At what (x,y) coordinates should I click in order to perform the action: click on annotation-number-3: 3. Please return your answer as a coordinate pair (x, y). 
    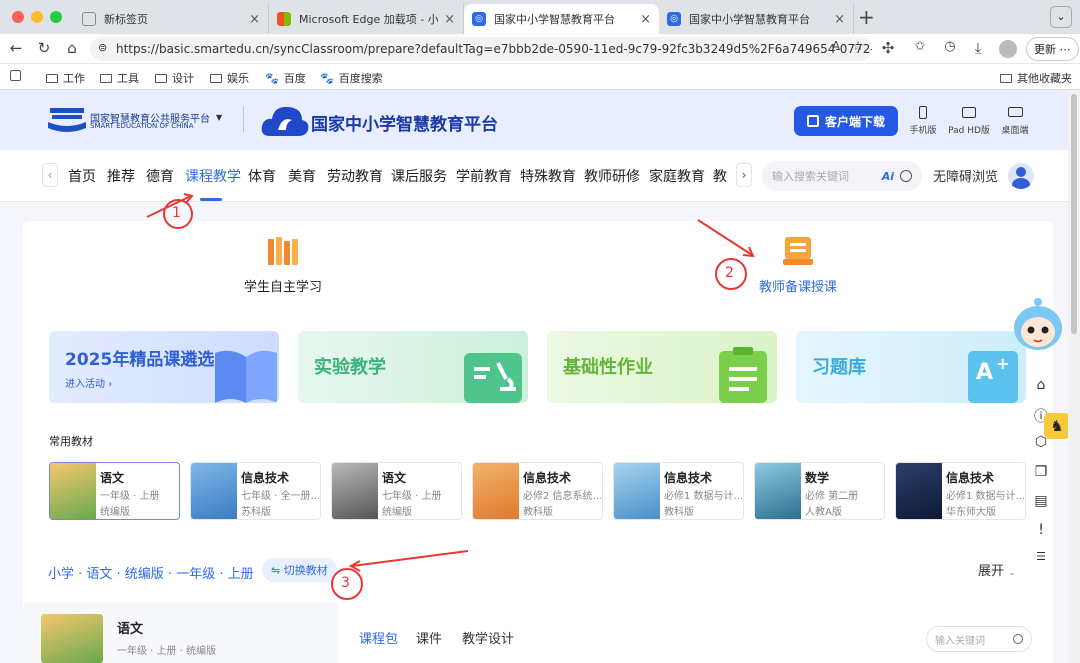
    Looking at the image, I should click on (345, 583).